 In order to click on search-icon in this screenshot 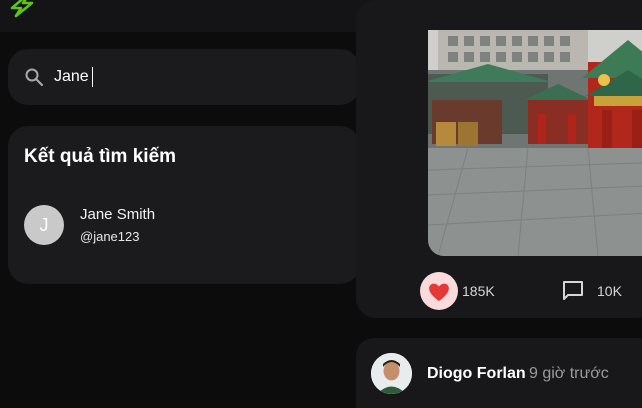, I will do `click(34, 77)`.